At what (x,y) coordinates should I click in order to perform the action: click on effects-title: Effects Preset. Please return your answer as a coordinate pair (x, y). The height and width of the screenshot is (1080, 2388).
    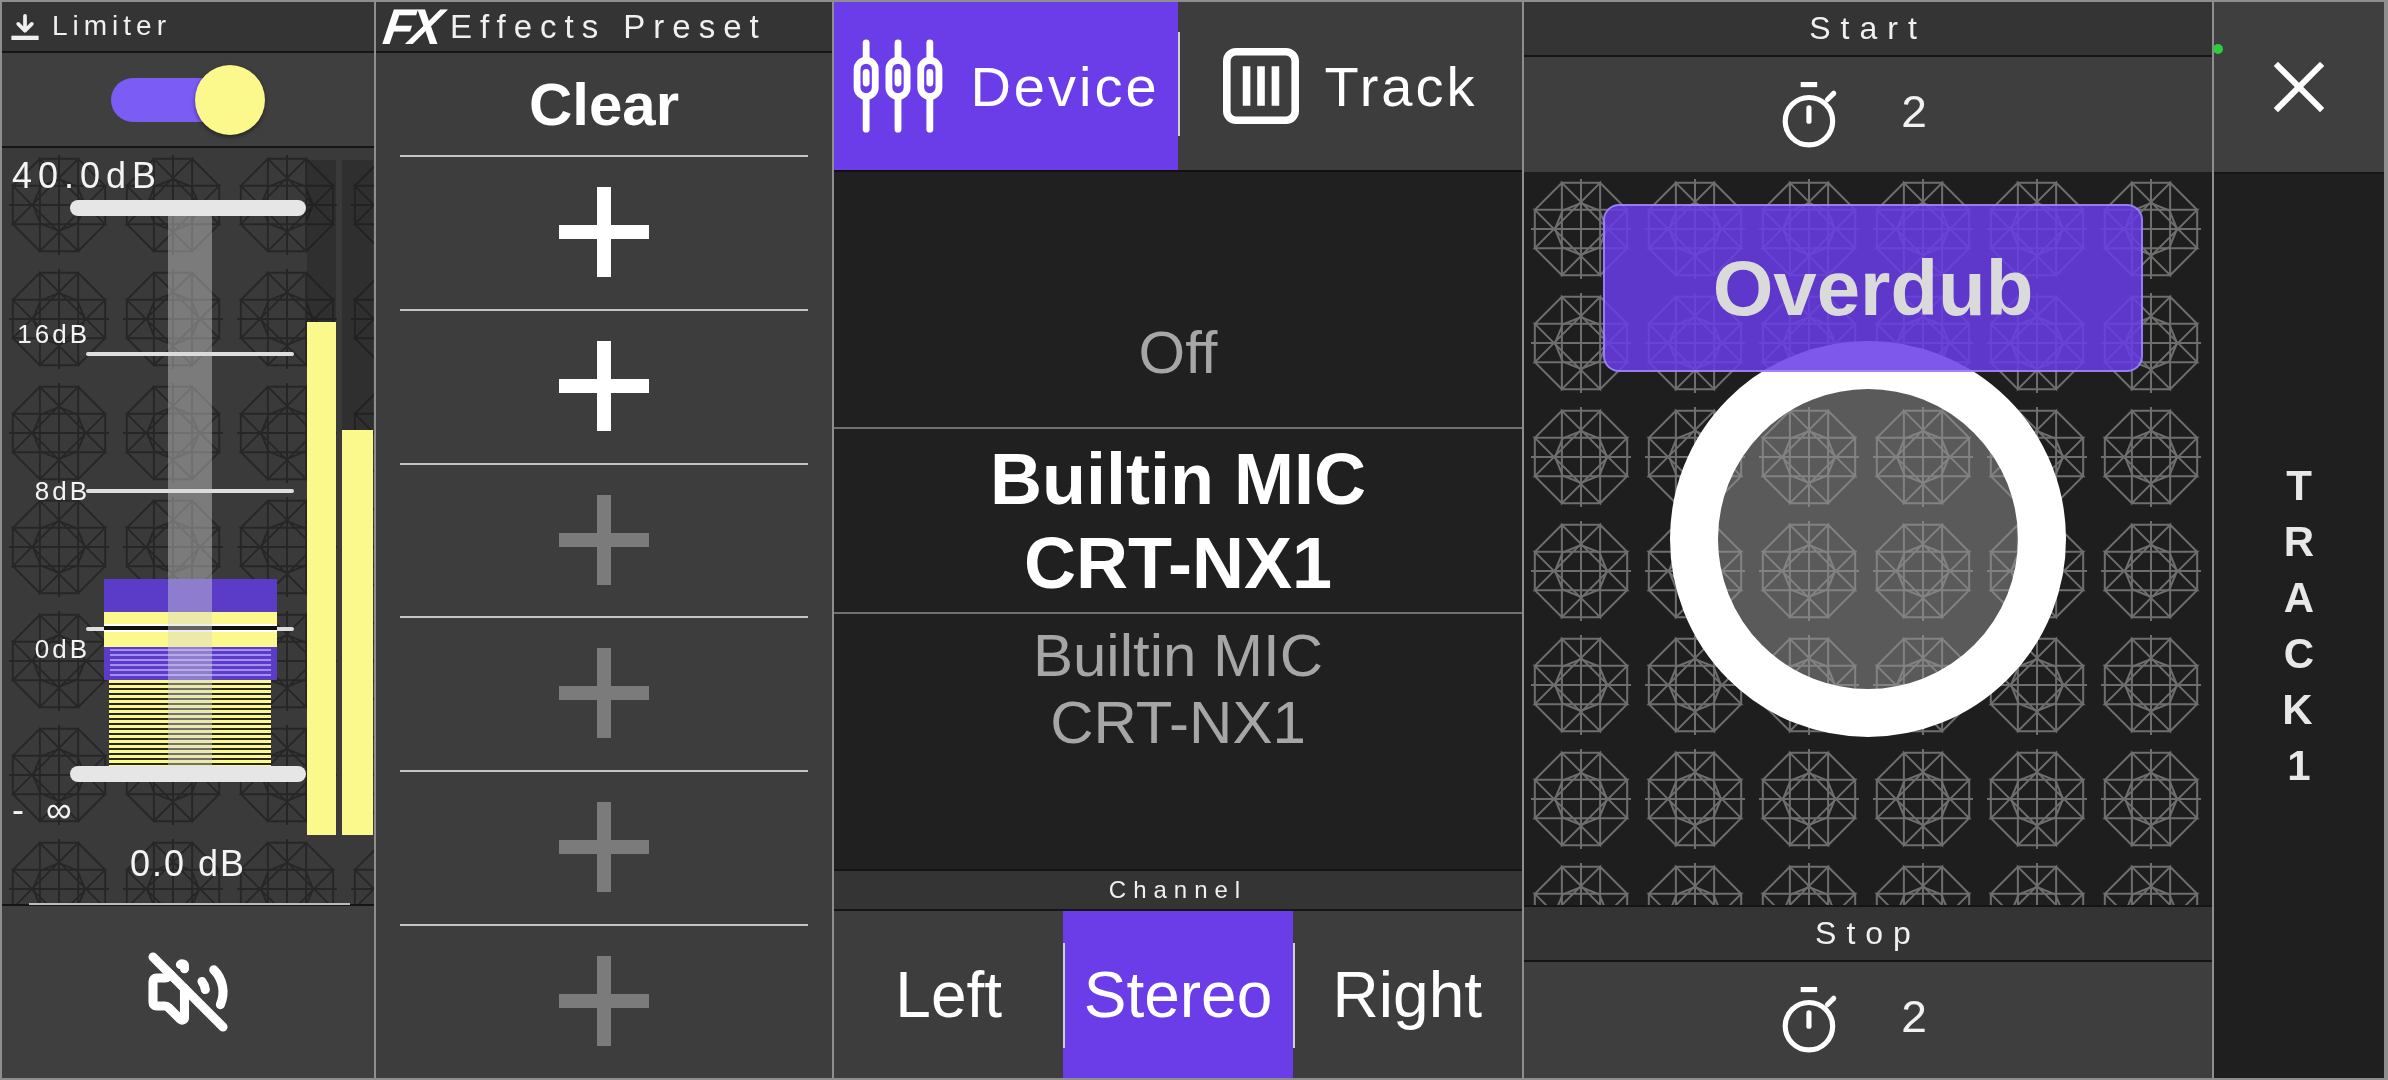
    Looking at the image, I should click on (608, 26).